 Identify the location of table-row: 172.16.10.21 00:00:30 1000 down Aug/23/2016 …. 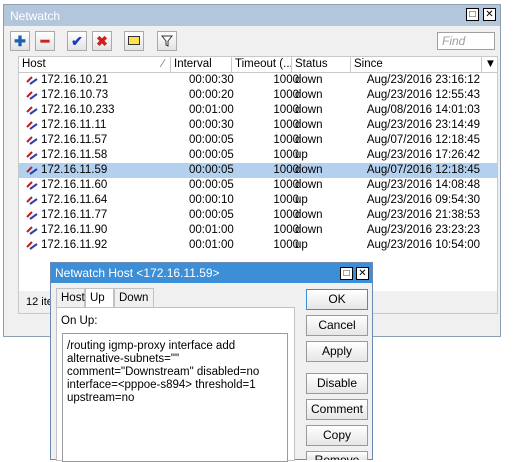
(258, 80).